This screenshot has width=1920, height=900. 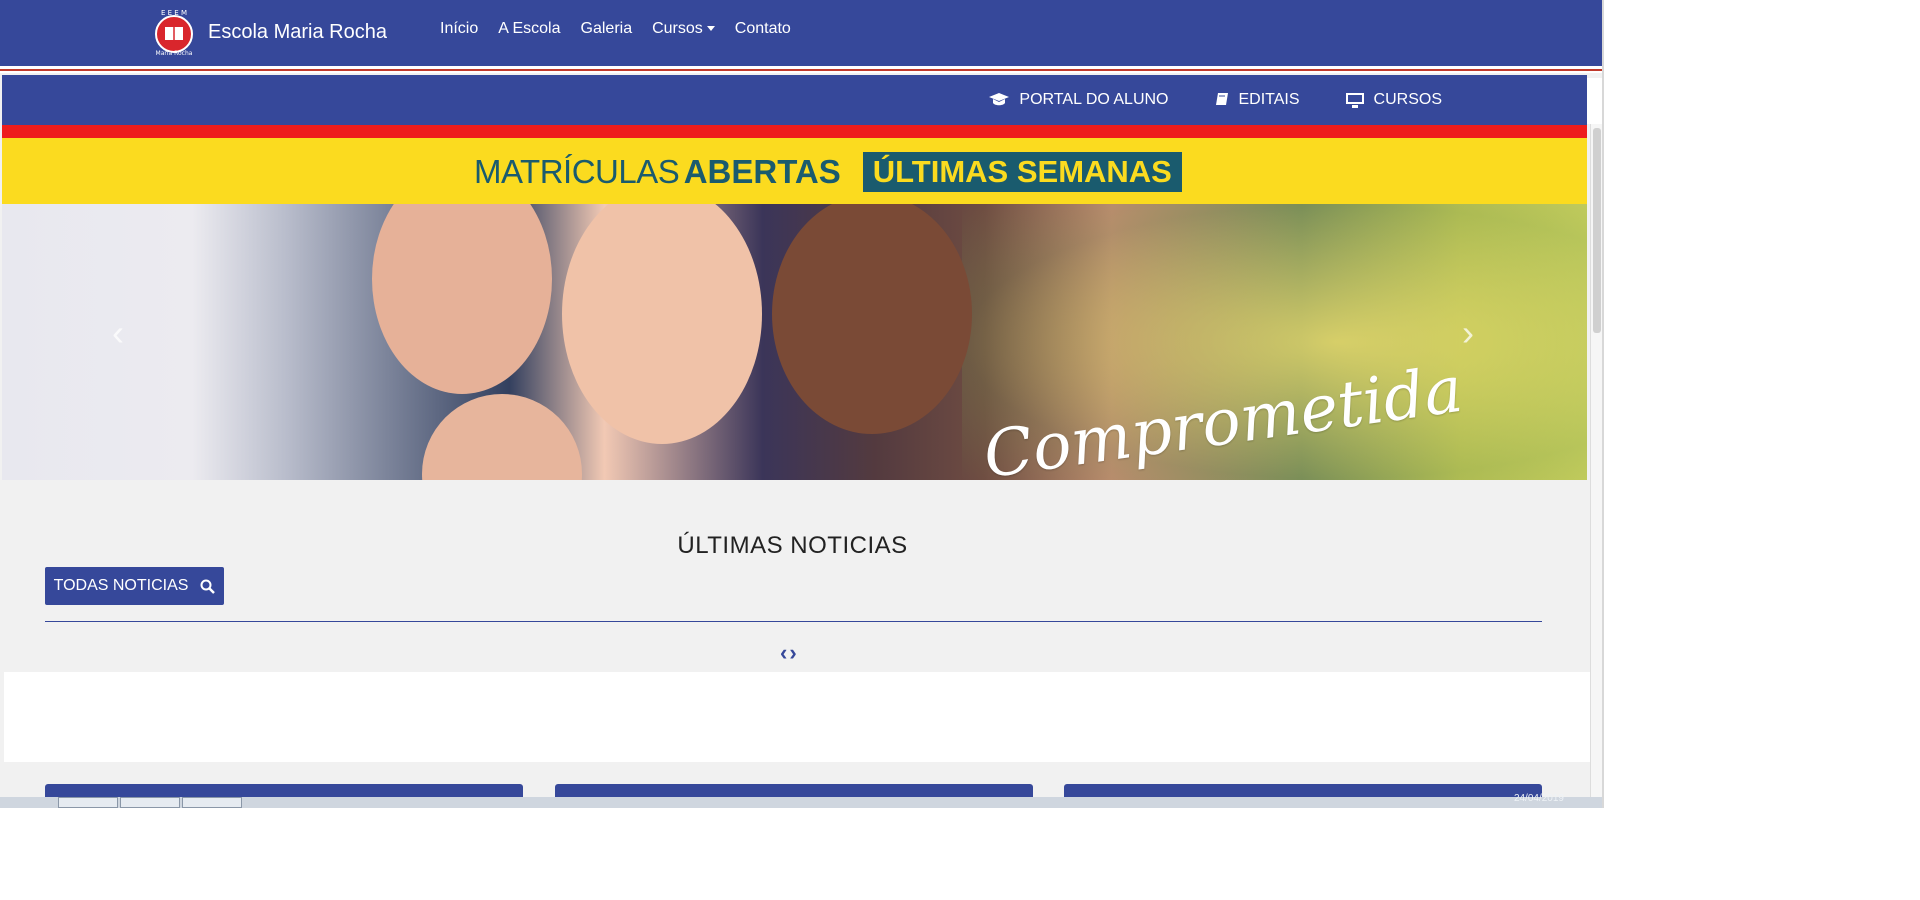 What do you see at coordinates (801, 800) in the screenshot?
I see `os-taskbar: 24/04/2019` at bounding box center [801, 800].